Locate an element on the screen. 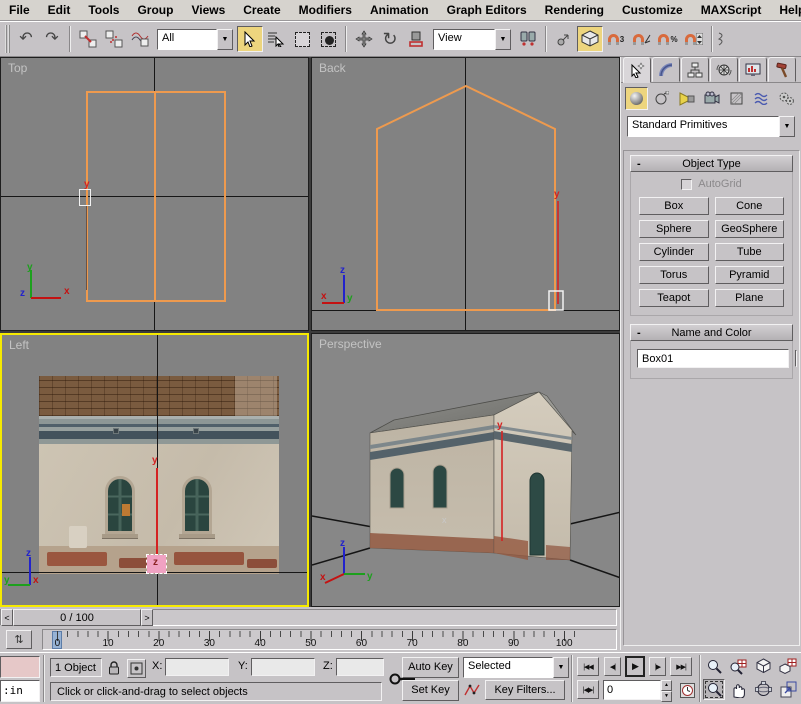 The width and height of the screenshot is (801, 704). key-mode-toggle-button: |◀▶| is located at coordinates (588, 689).